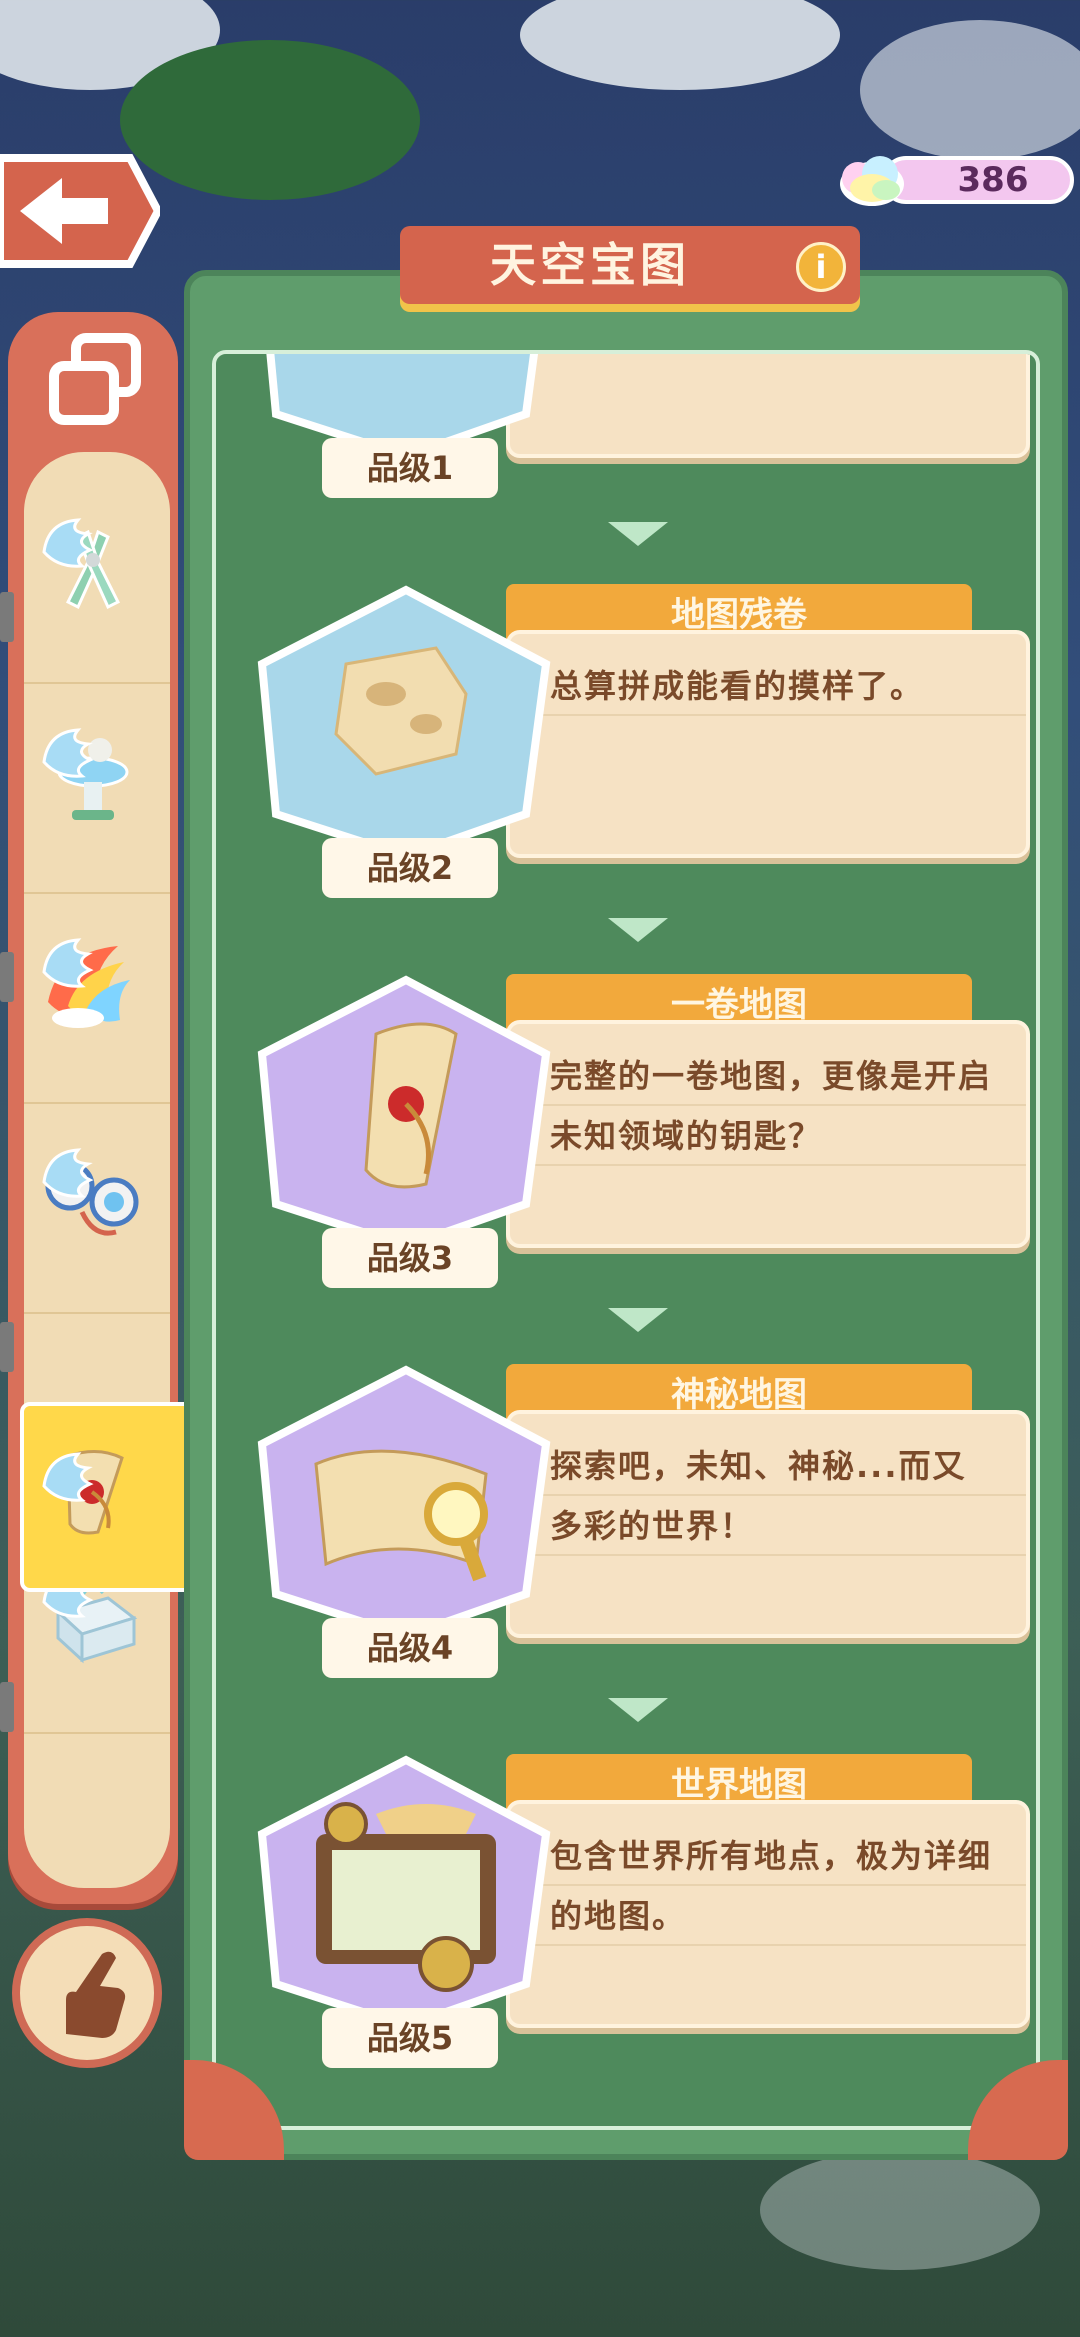  What do you see at coordinates (410, 1258) in the screenshot?
I see `grade-label: 品级3` at bounding box center [410, 1258].